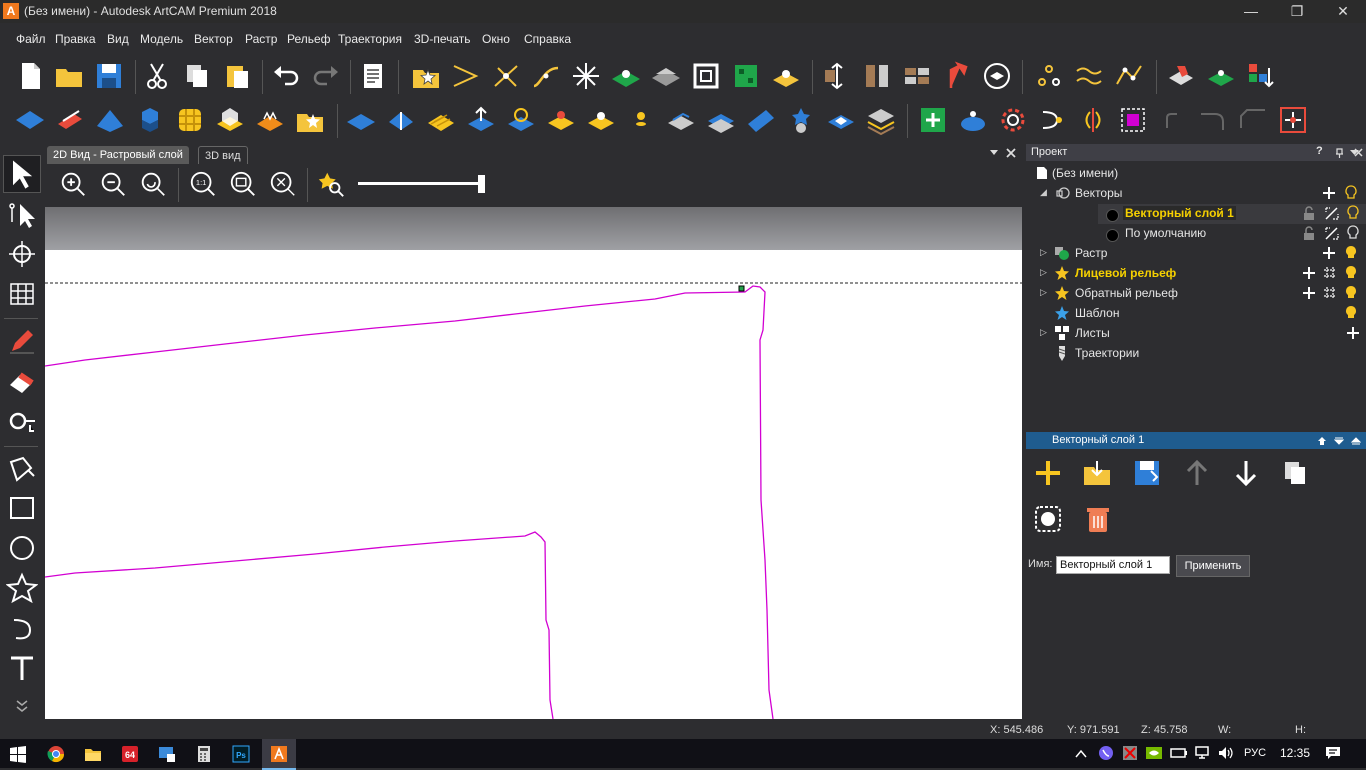 This screenshot has height=770, width=1366. I want to click on zoom-previous-icon, so click(153, 184).